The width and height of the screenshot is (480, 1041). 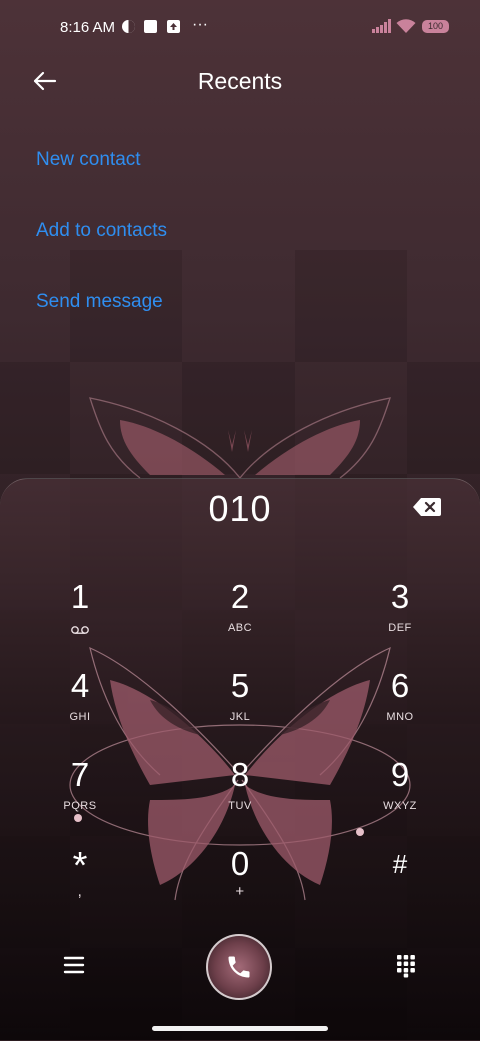 I want to click on status-bar: 8:16 AM ··· 100, so click(x=240, y=28).